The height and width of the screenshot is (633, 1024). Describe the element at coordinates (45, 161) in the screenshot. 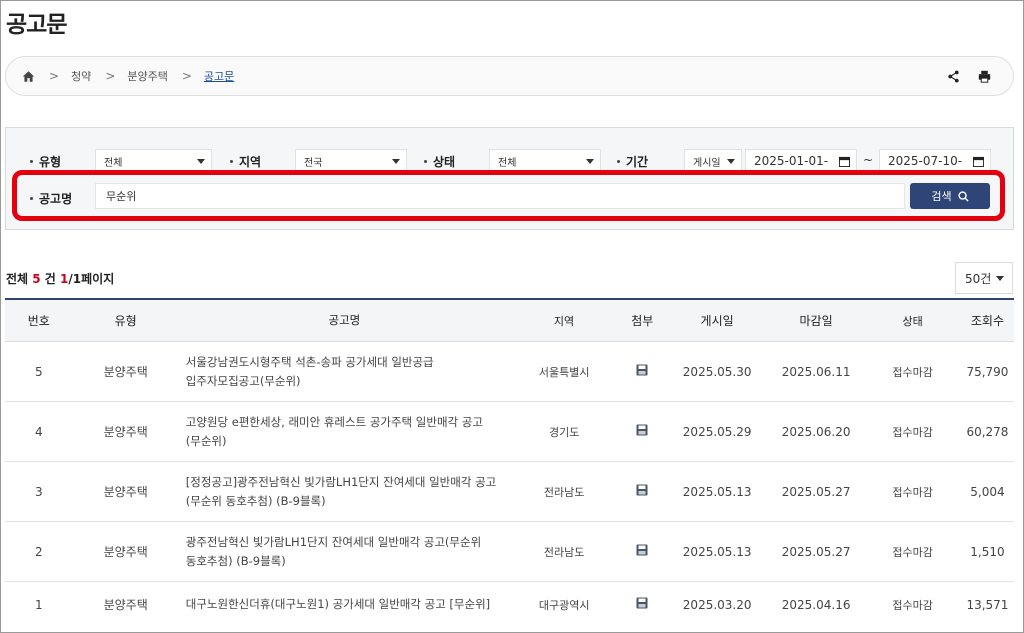

I see `type-label: 유형` at that location.